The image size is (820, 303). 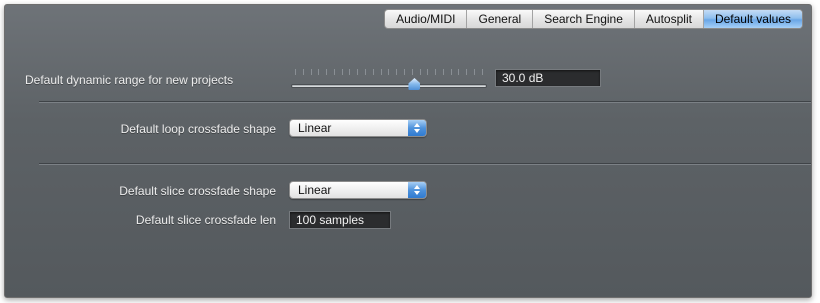 What do you see at coordinates (205, 220) in the screenshot?
I see `slice-crossfade-len-label: Default slice crossfade len` at bounding box center [205, 220].